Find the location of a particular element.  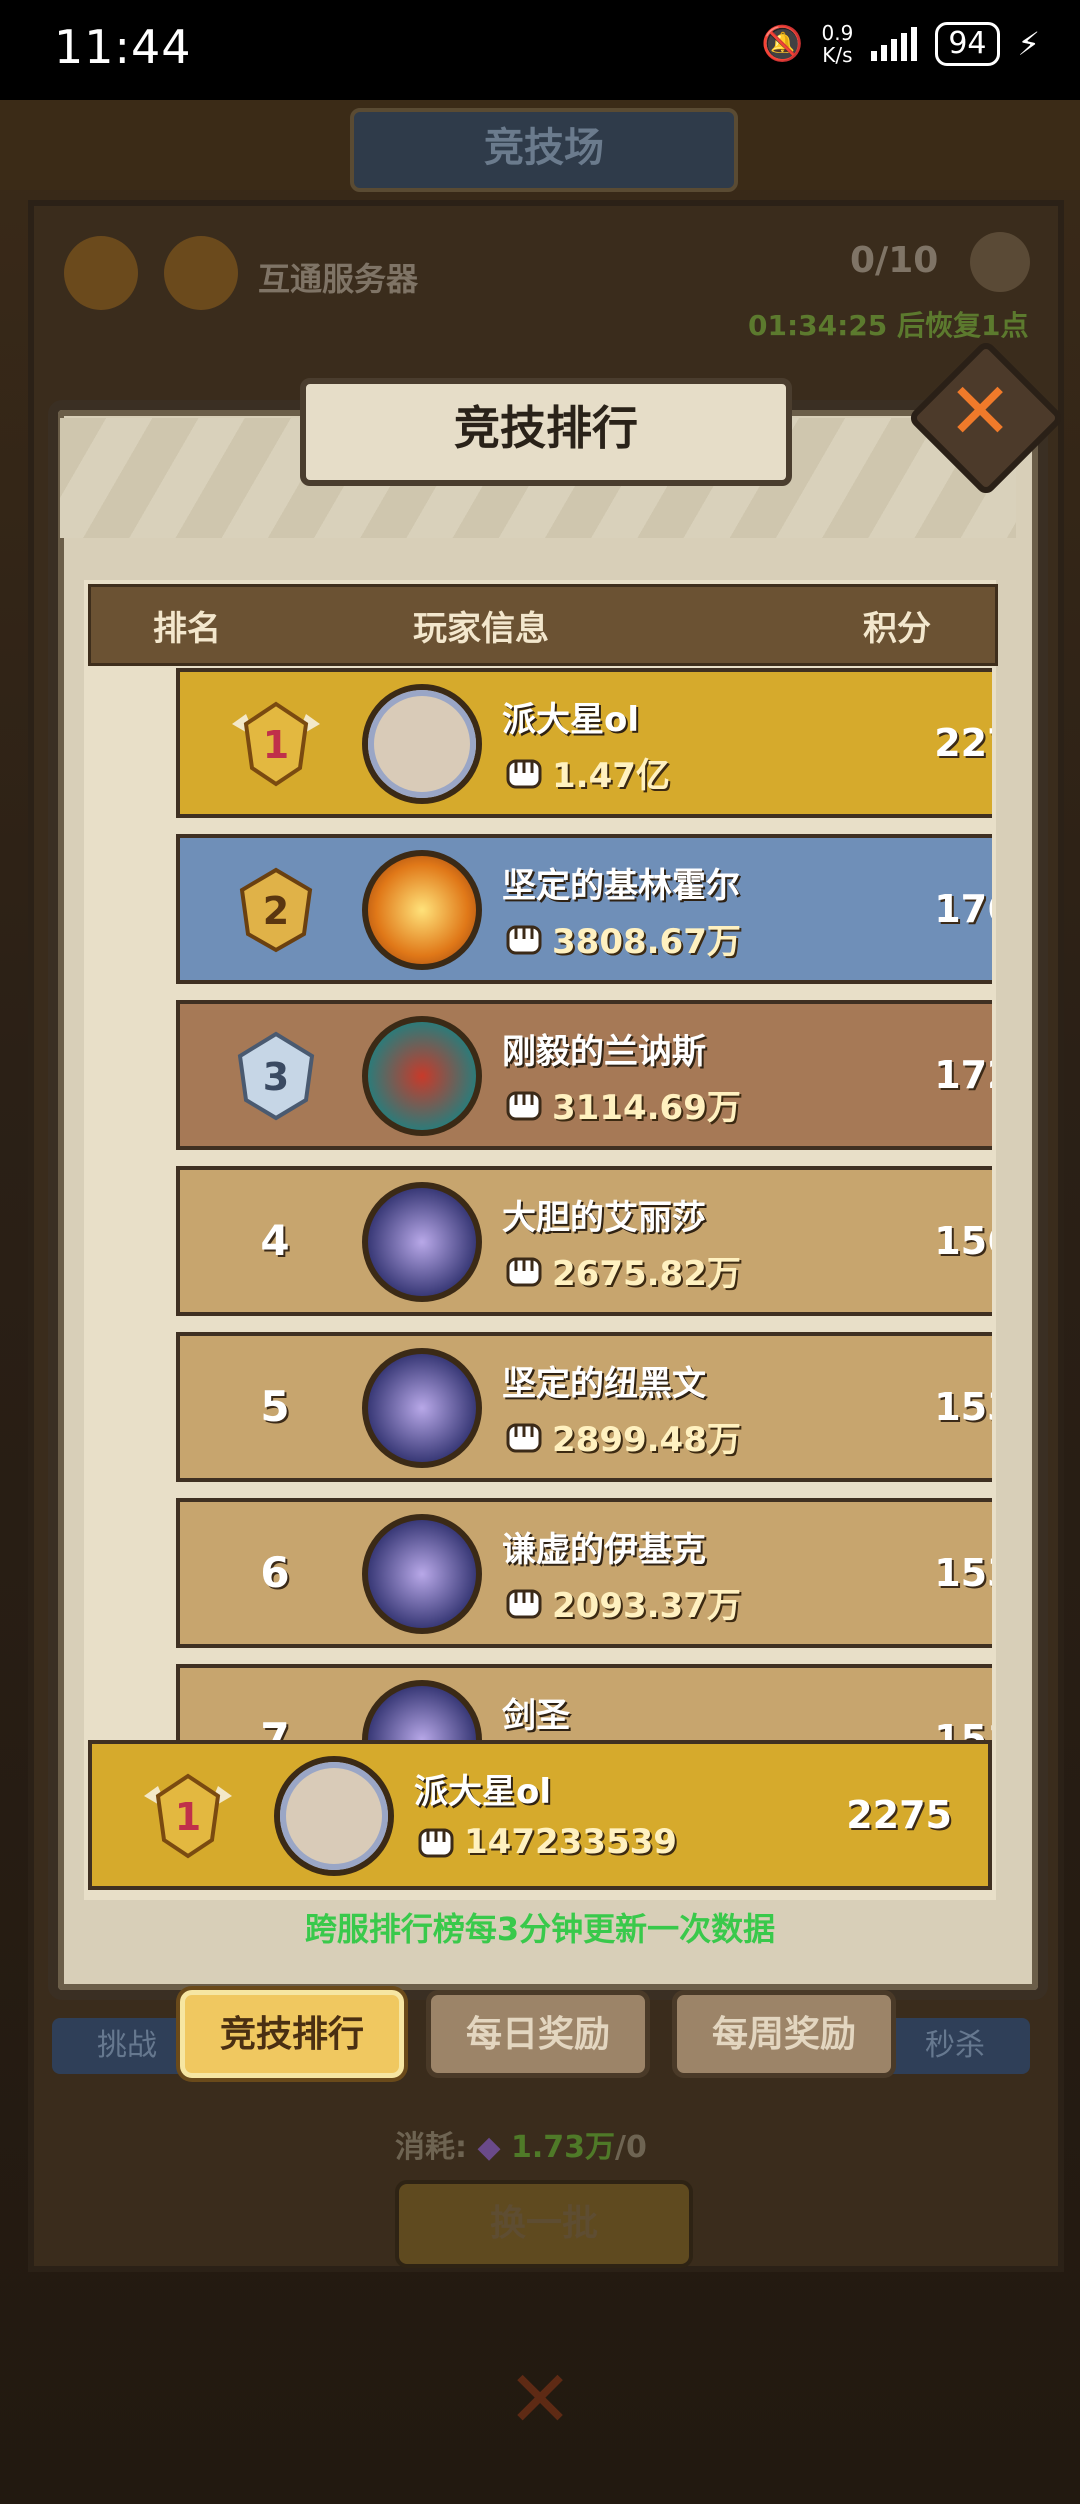

table-row: 3 刚毅的兰讷斯 3114.69万 1722 is located at coordinates (584, 1075).